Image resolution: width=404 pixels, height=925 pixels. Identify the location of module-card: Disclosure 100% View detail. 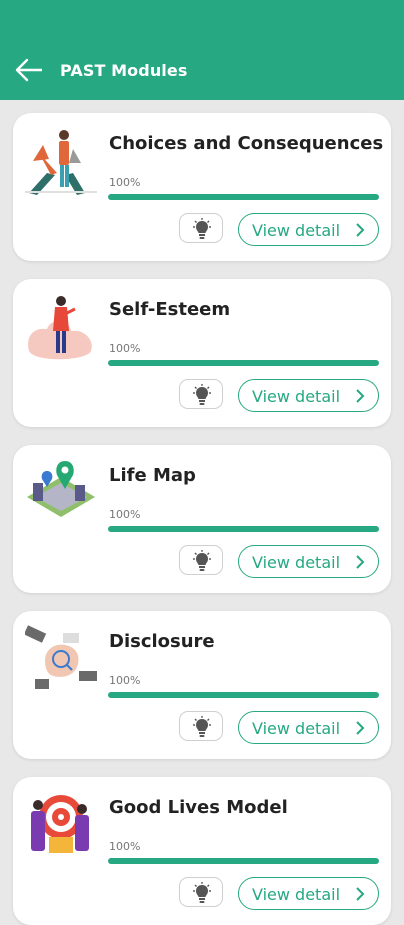
(202, 685).